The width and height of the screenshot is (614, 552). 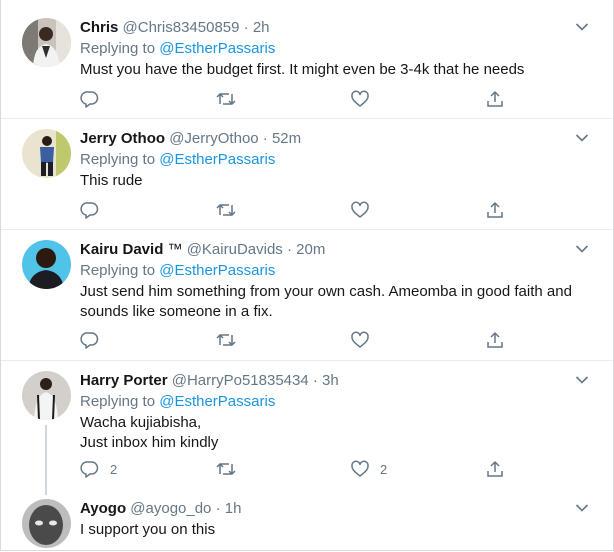 I want to click on tweet-header: Harry Porter @HarryPo51835434 · 3h, so click(x=209, y=381).